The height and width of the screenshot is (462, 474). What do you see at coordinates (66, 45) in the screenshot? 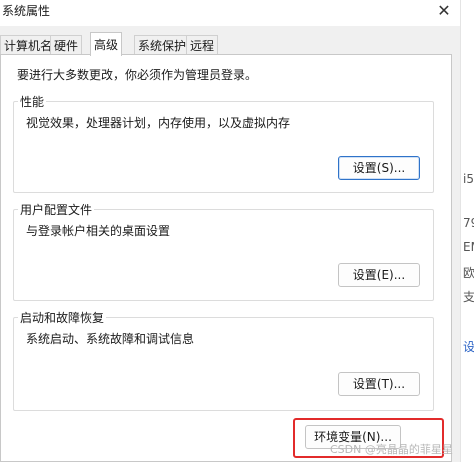
I see `tab-hardware: 硬件` at bounding box center [66, 45].